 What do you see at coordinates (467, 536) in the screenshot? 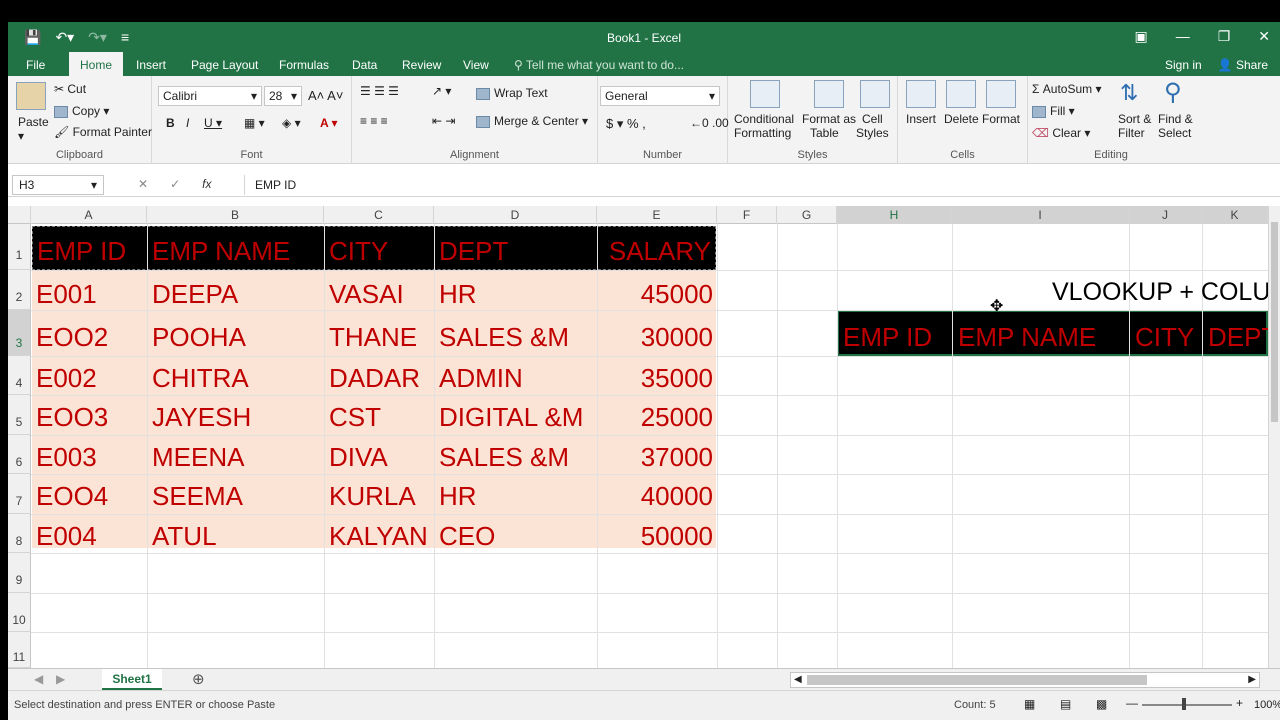
I see `table-cell: CEO` at bounding box center [467, 536].